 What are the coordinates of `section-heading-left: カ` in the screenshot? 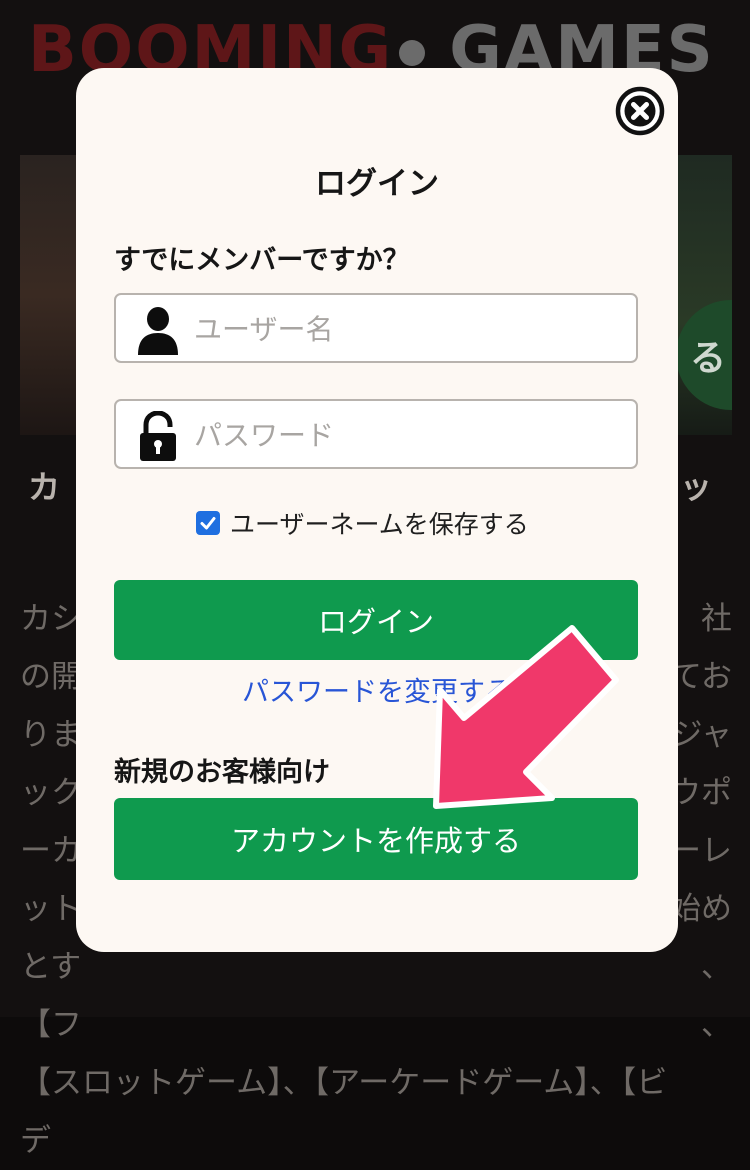 It's located at (44, 487).